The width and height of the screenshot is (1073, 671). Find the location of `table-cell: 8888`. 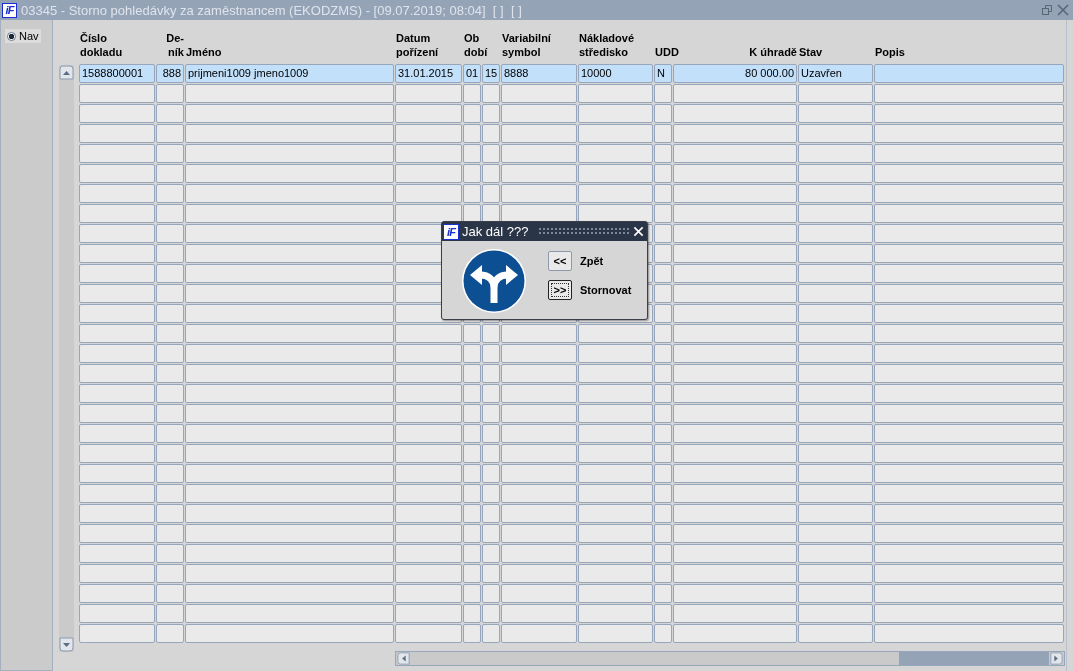

table-cell: 8888 is located at coordinates (539, 73).